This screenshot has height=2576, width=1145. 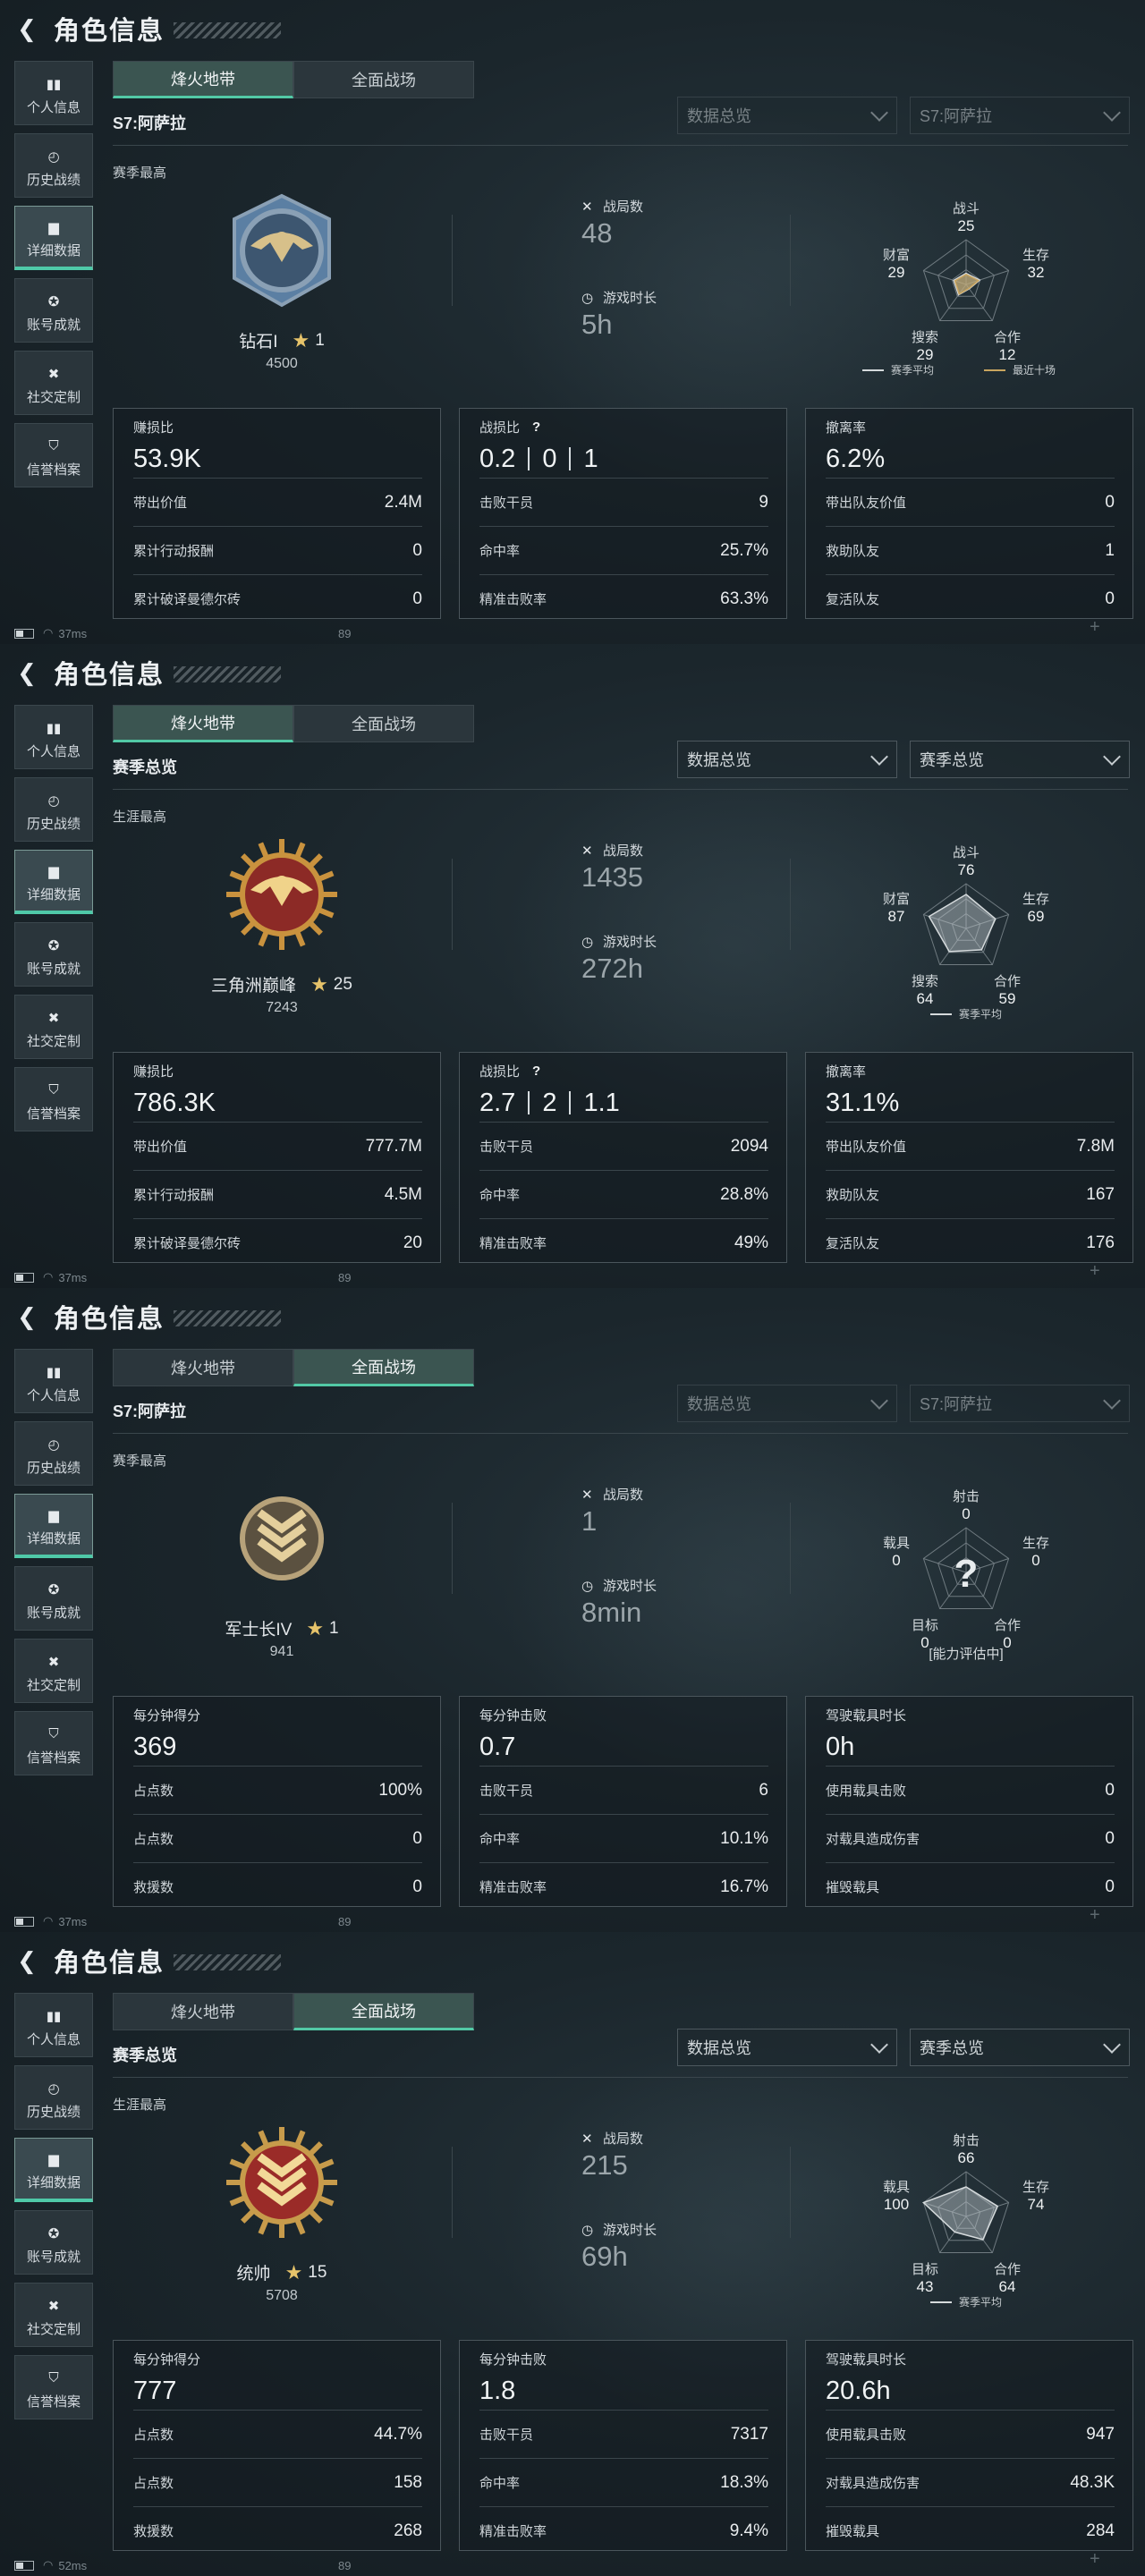 What do you see at coordinates (282, 984) in the screenshot?
I see `rank-name-row: 三角洲巅峰 ★ 25` at bounding box center [282, 984].